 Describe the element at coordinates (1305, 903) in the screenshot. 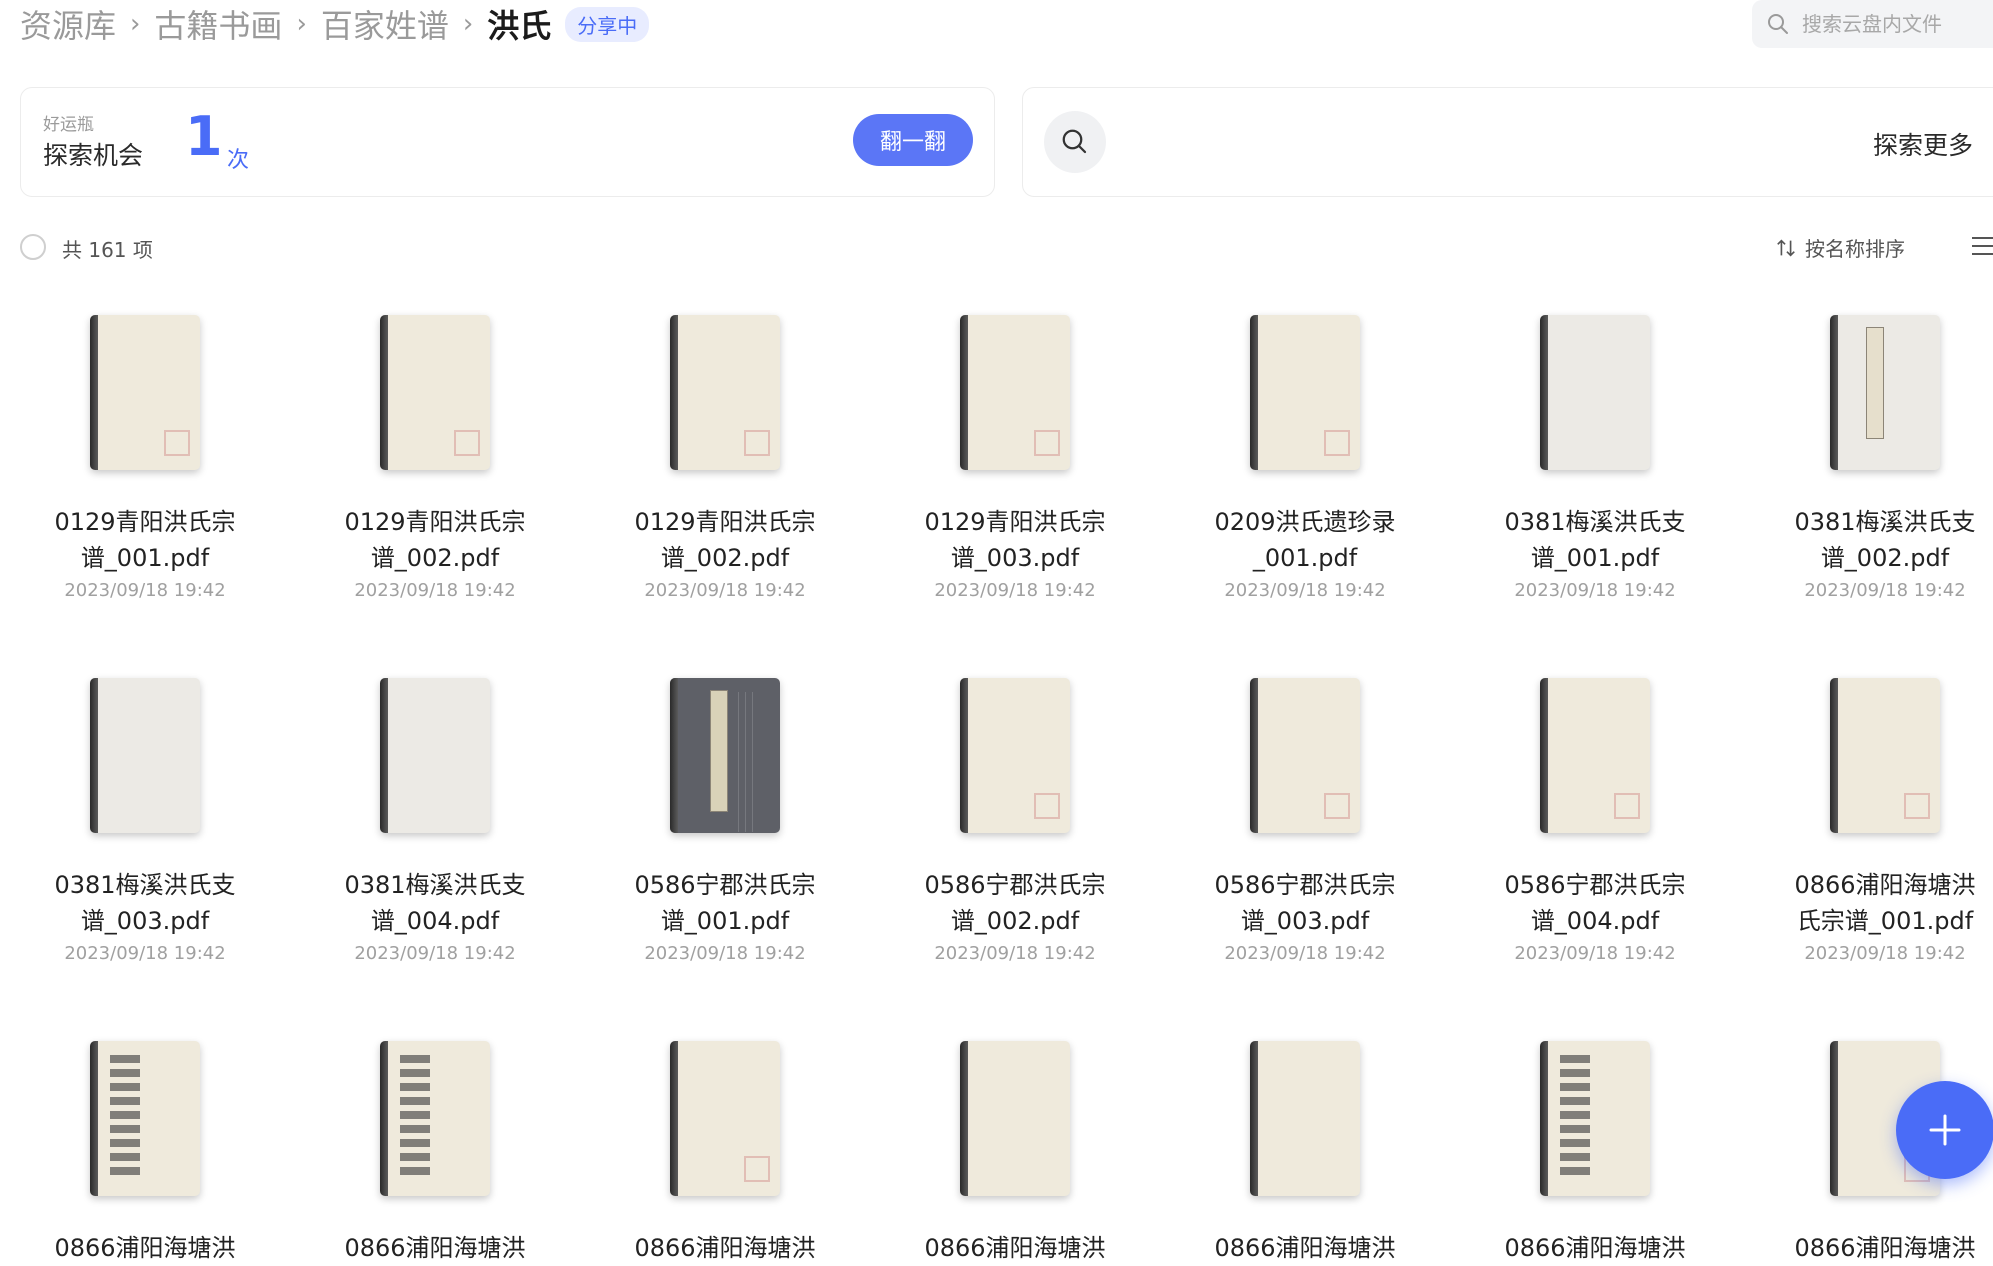

I see `file-name: 0586宁郡洪氏宗谱_003.pdf` at that location.